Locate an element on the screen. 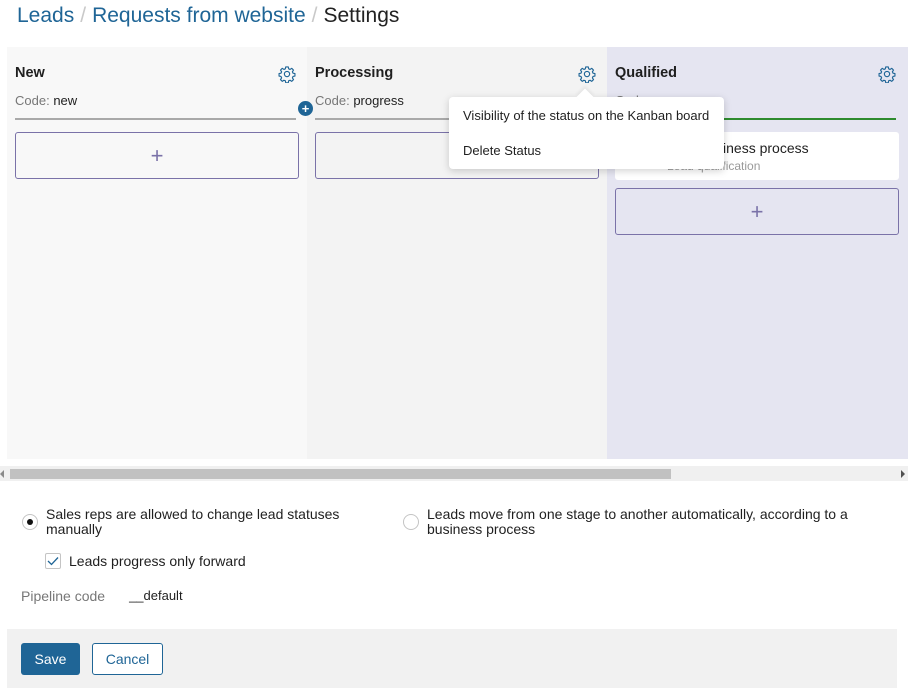 This screenshot has height=688, width=908. breadcrumb-pipeline-link: Requests from website is located at coordinates (199, 16).